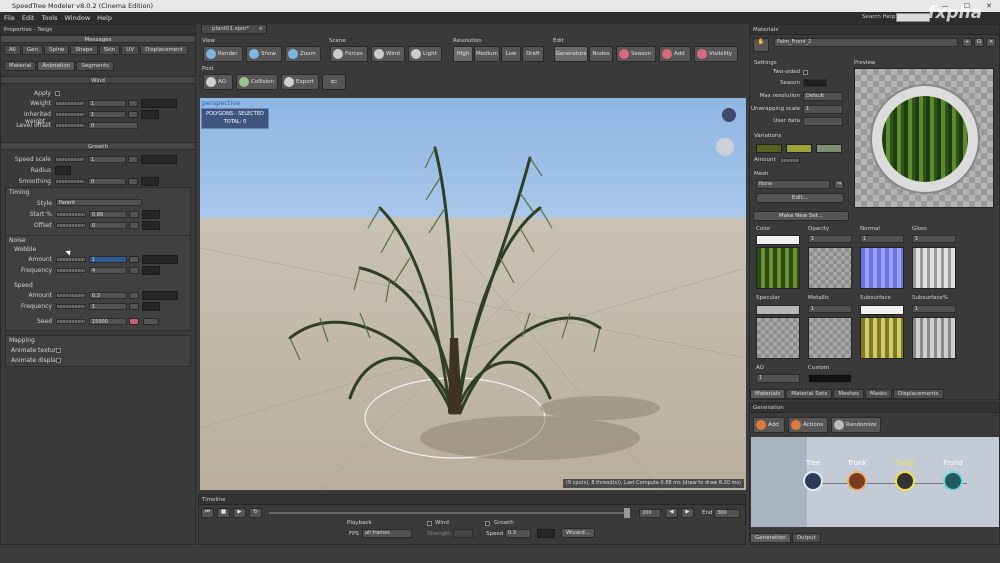 Image resolution: width=1000 pixels, height=563 pixels. Describe the element at coordinates (58, 360) in the screenshot. I see `animate-displace-checkbox` at that location.